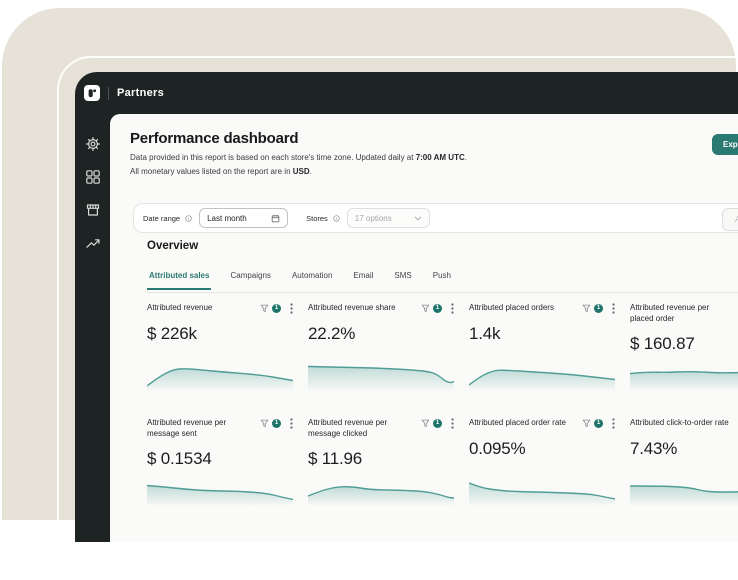 The height and width of the screenshot is (580, 738). I want to click on metric-value: 7.43%, so click(654, 448).